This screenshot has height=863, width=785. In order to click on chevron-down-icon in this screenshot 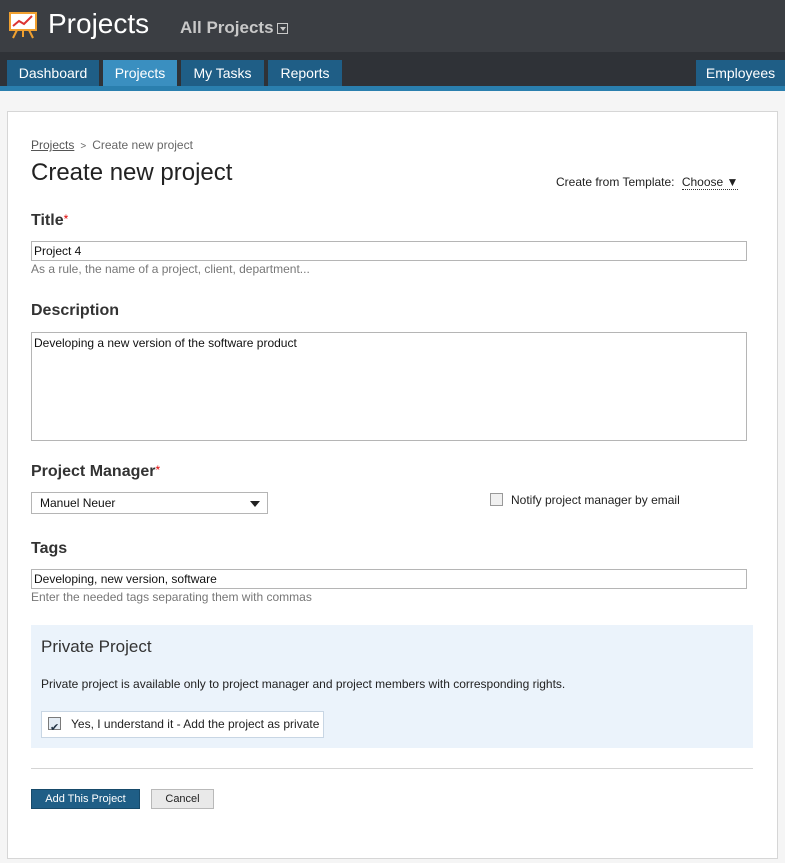, I will do `click(282, 28)`.